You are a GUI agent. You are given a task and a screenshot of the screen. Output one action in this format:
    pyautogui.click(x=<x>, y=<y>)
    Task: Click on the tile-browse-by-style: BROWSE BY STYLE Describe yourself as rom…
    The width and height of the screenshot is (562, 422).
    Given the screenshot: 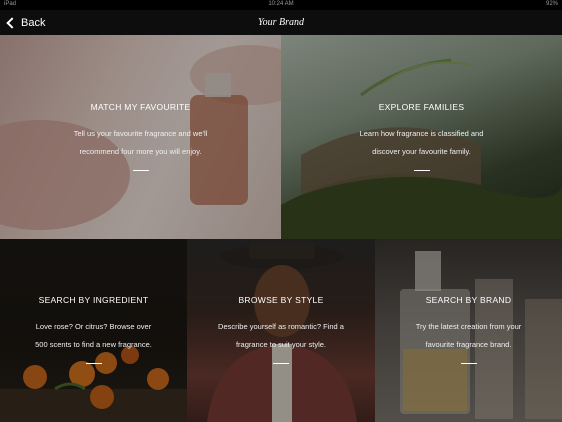 What is the action you would take?
    pyautogui.click(x=281, y=330)
    